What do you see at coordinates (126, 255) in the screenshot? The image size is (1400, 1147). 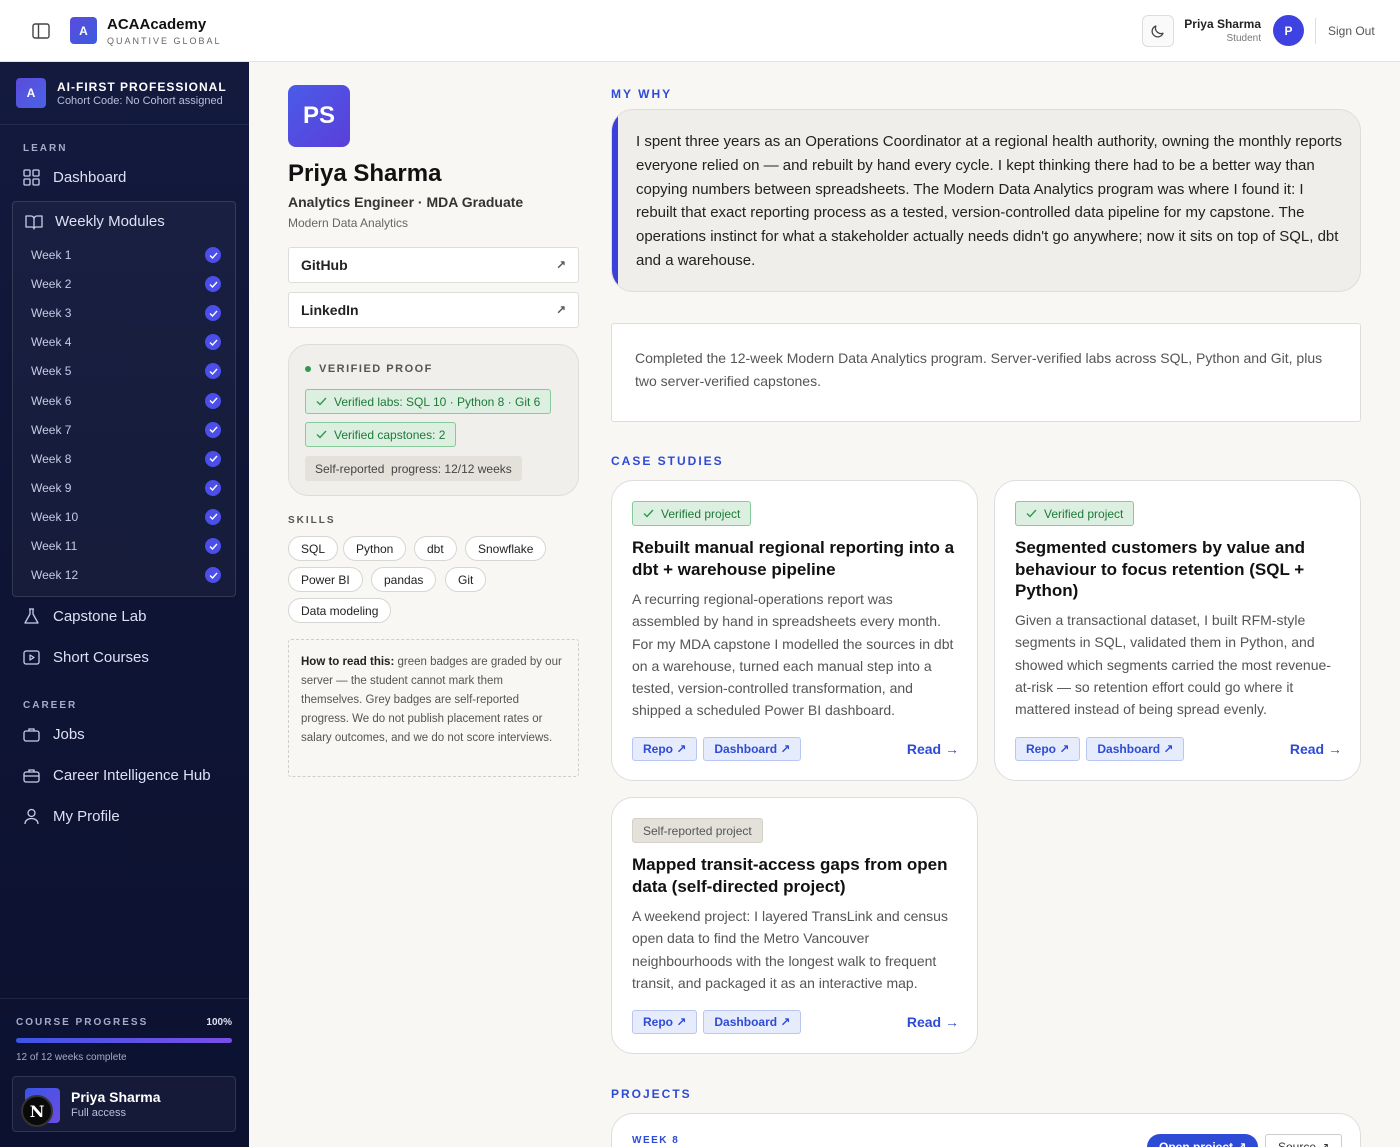 I see `sidebar-item-week-1: Week 1` at bounding box center [126, 255].